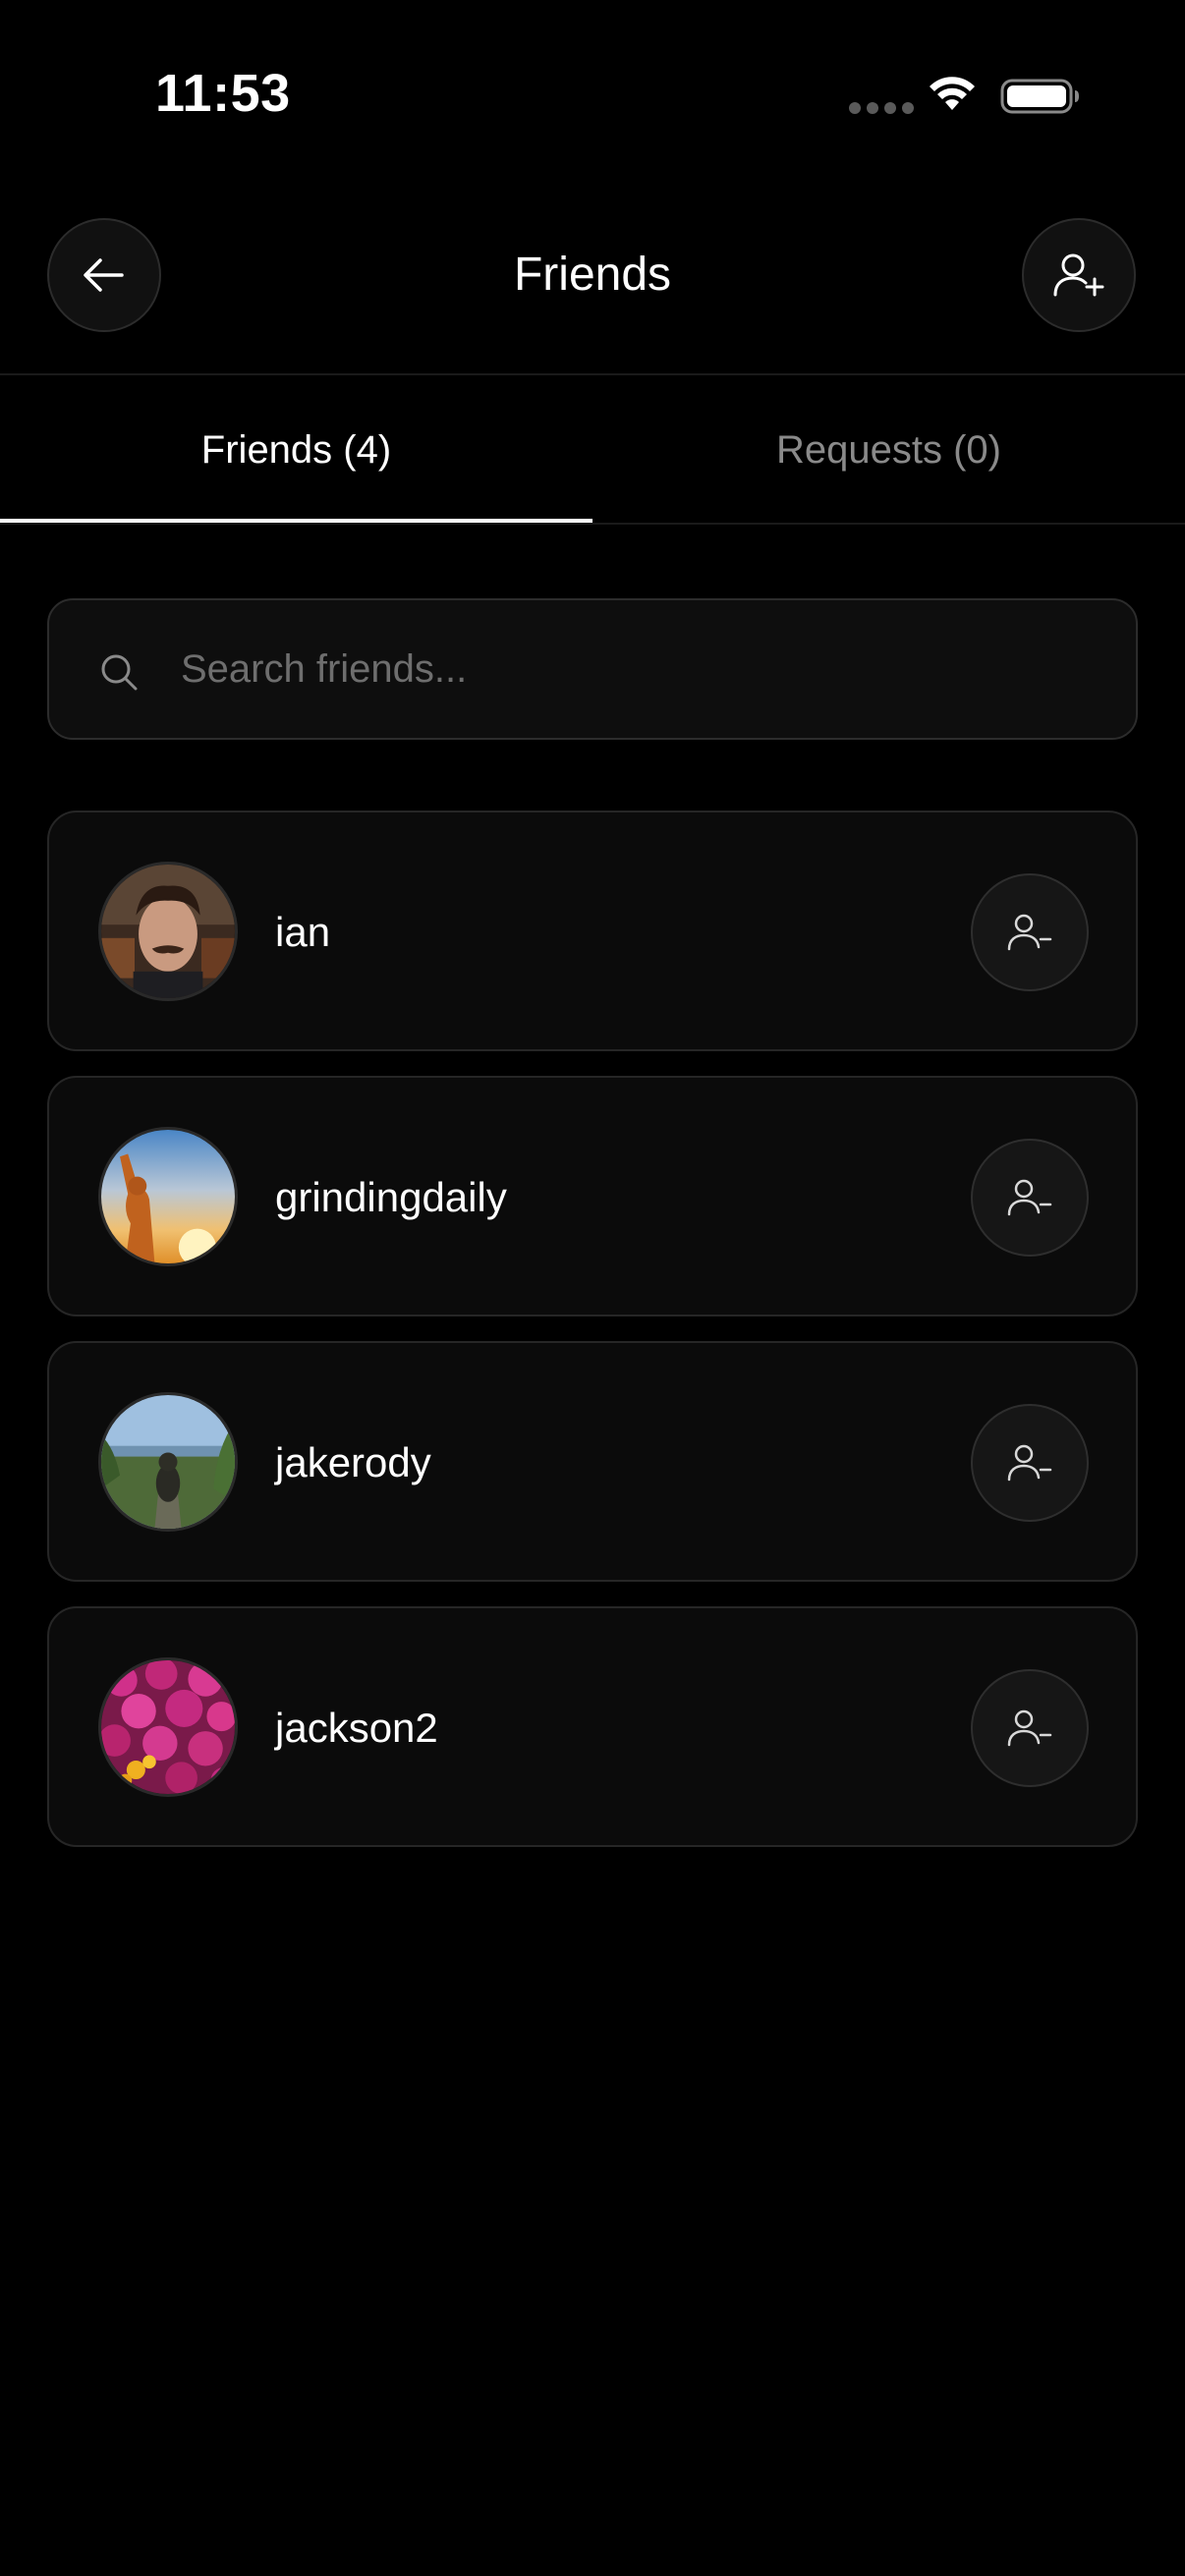 The image size is (1185, 2576). Describe the element at coordinates (592, 1196) in the screenshot. I see `friend-card: grindingdaily` at that location.